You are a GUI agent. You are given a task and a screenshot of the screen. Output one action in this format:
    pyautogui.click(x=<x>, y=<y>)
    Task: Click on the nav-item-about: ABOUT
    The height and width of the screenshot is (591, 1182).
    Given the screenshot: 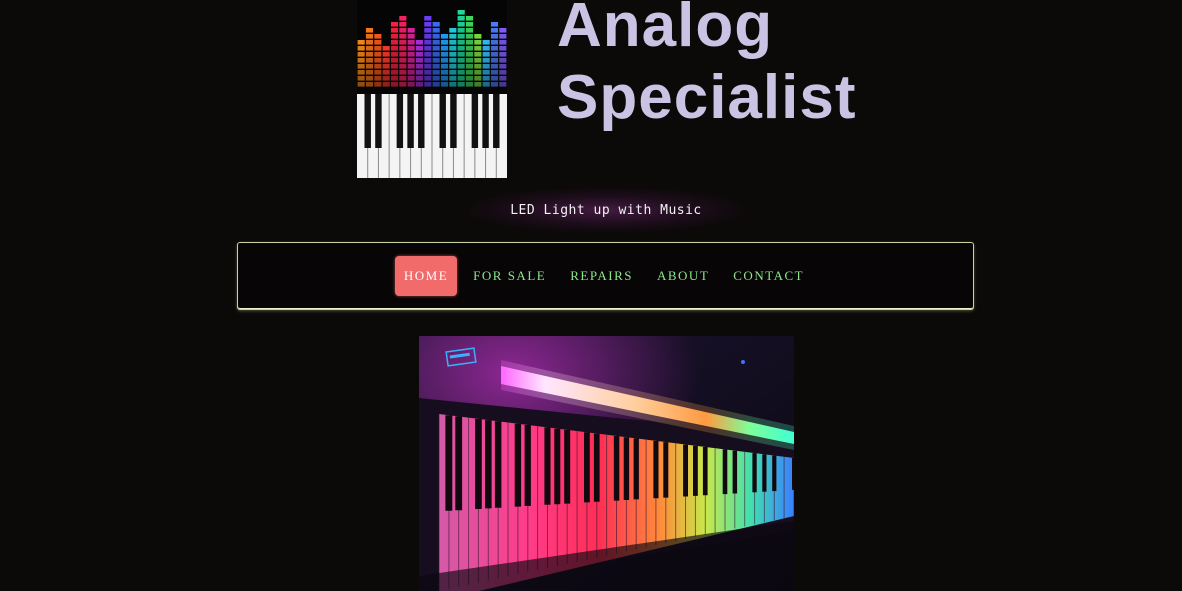 What is the action you would take?
    pyautogui.click(x=683, y=276)
    